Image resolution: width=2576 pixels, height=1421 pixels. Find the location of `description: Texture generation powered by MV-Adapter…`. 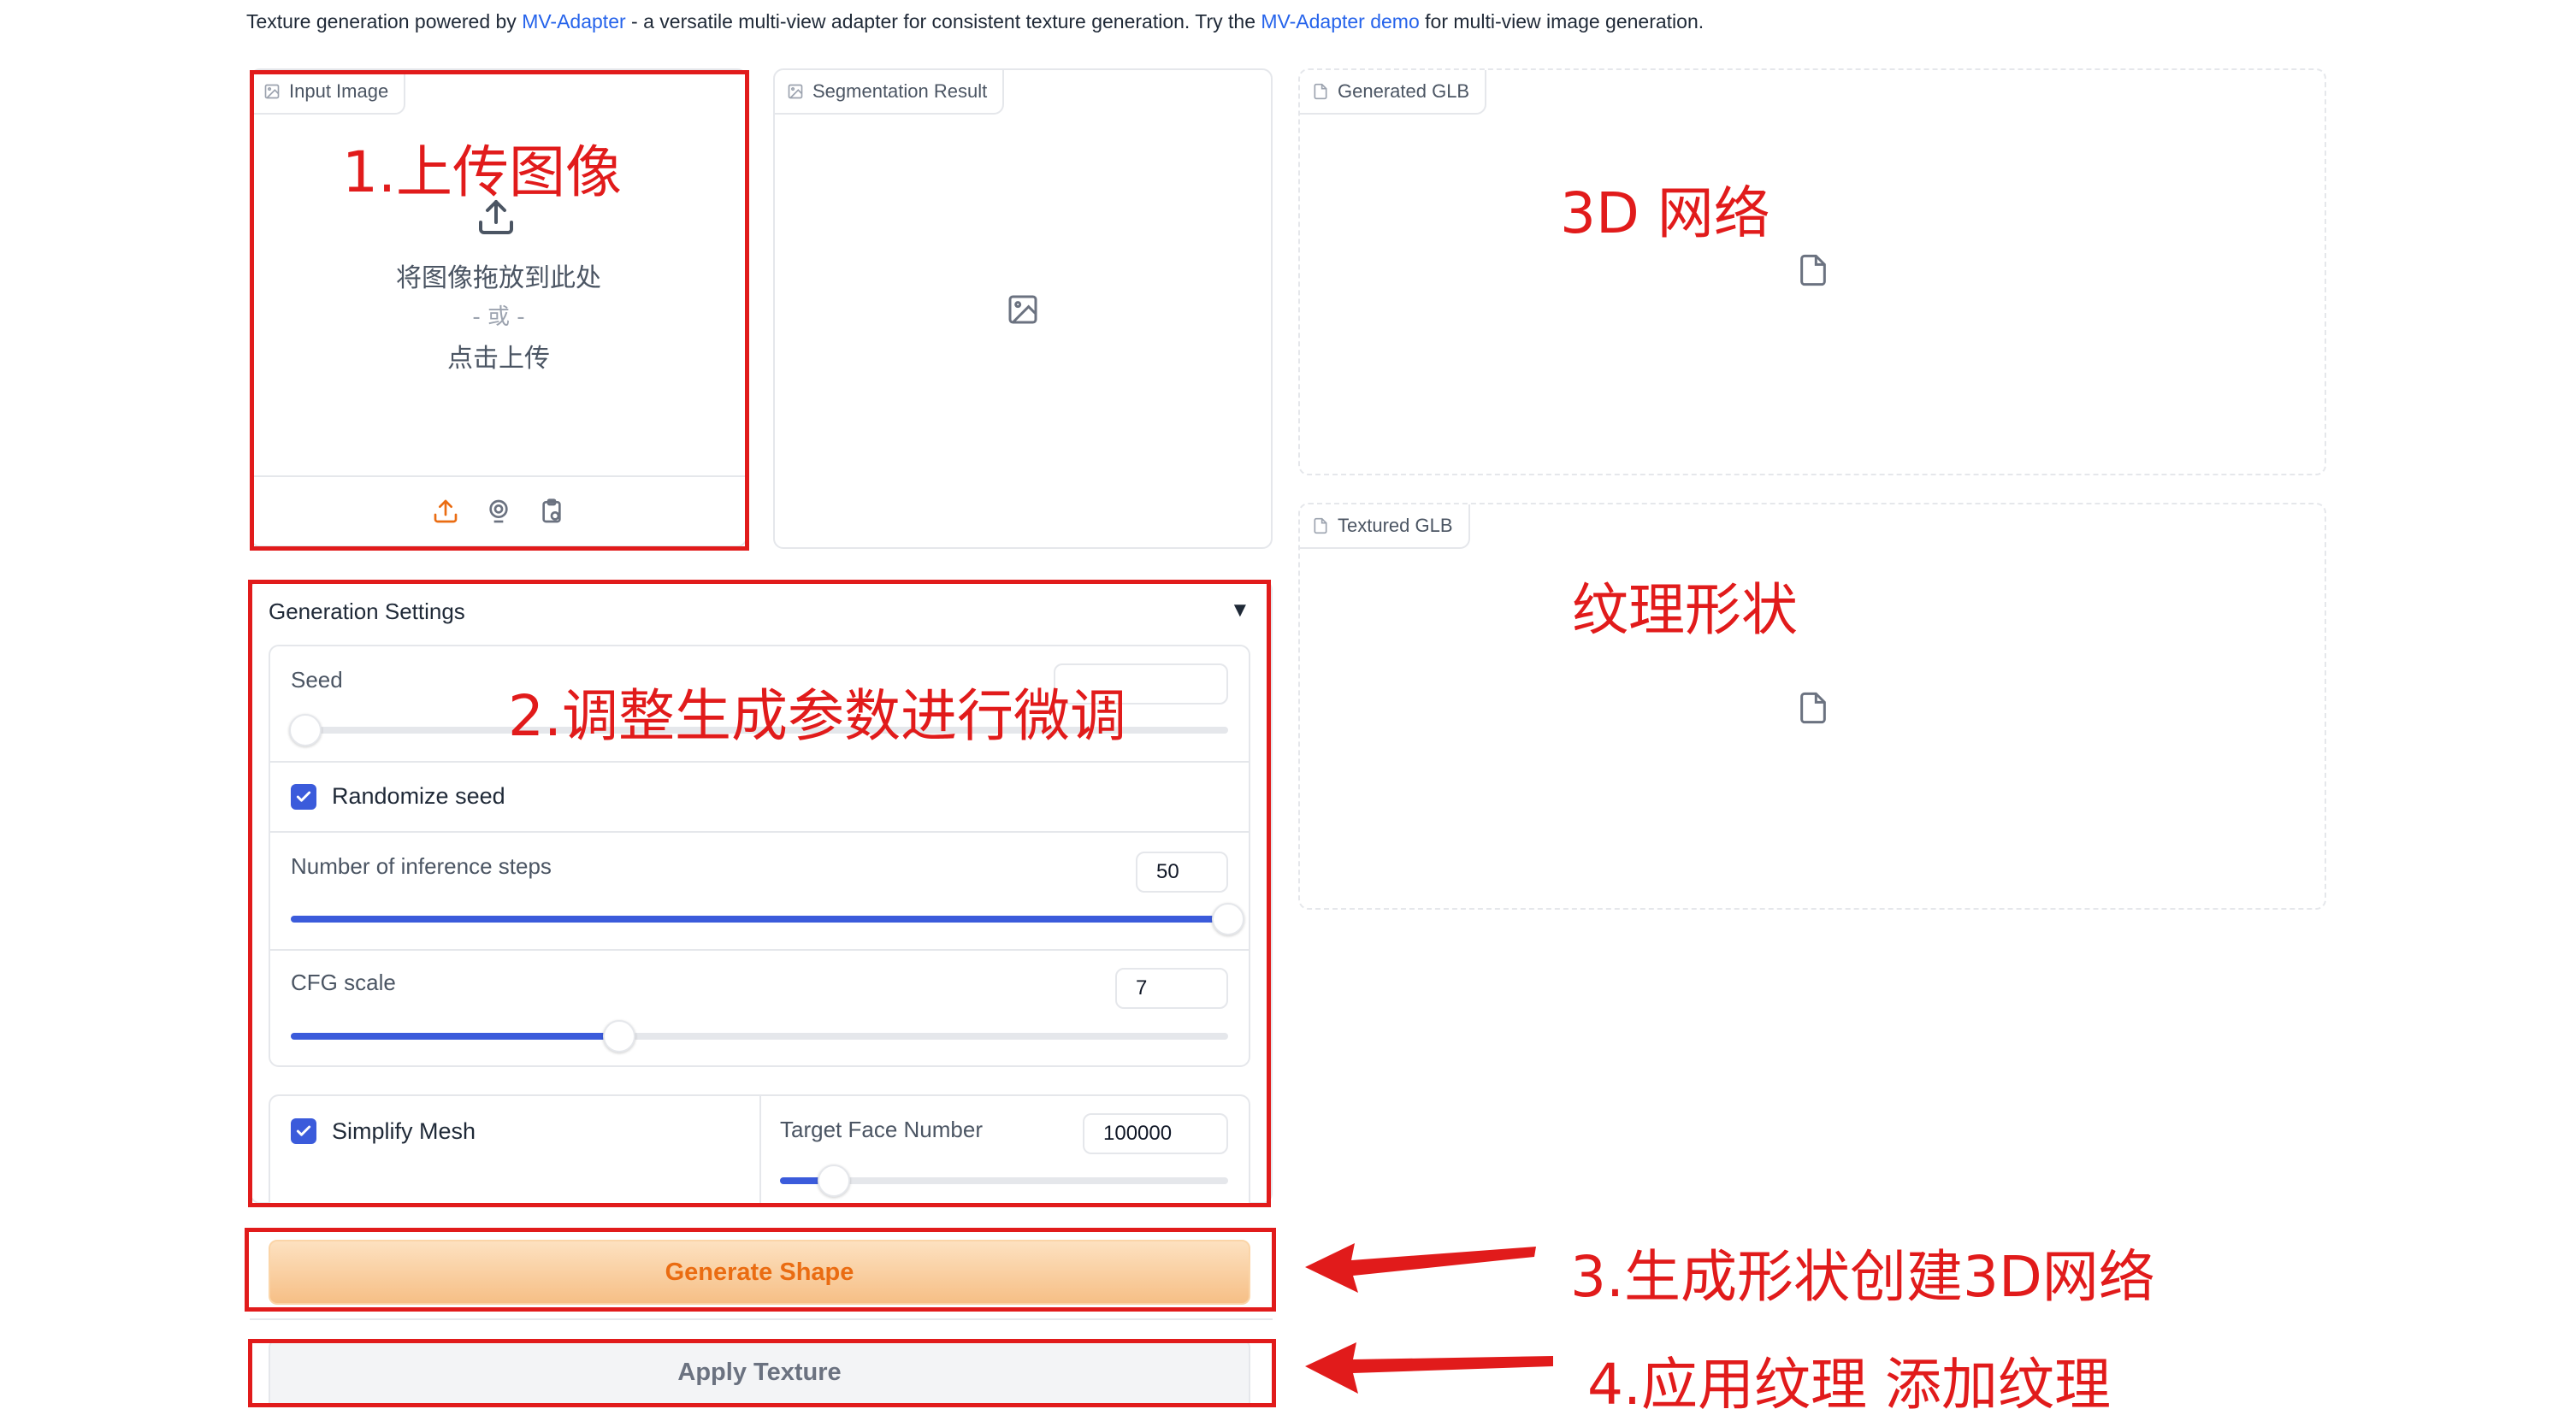

description: Texture generation powered by MV-Adapter… is located at coordinates (975, 21).